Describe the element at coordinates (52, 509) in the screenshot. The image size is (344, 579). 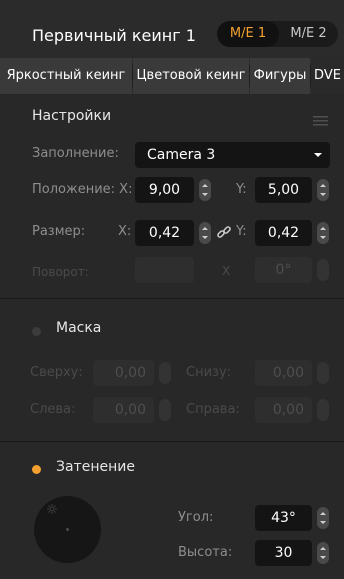
I see `sun-icon` at that location.